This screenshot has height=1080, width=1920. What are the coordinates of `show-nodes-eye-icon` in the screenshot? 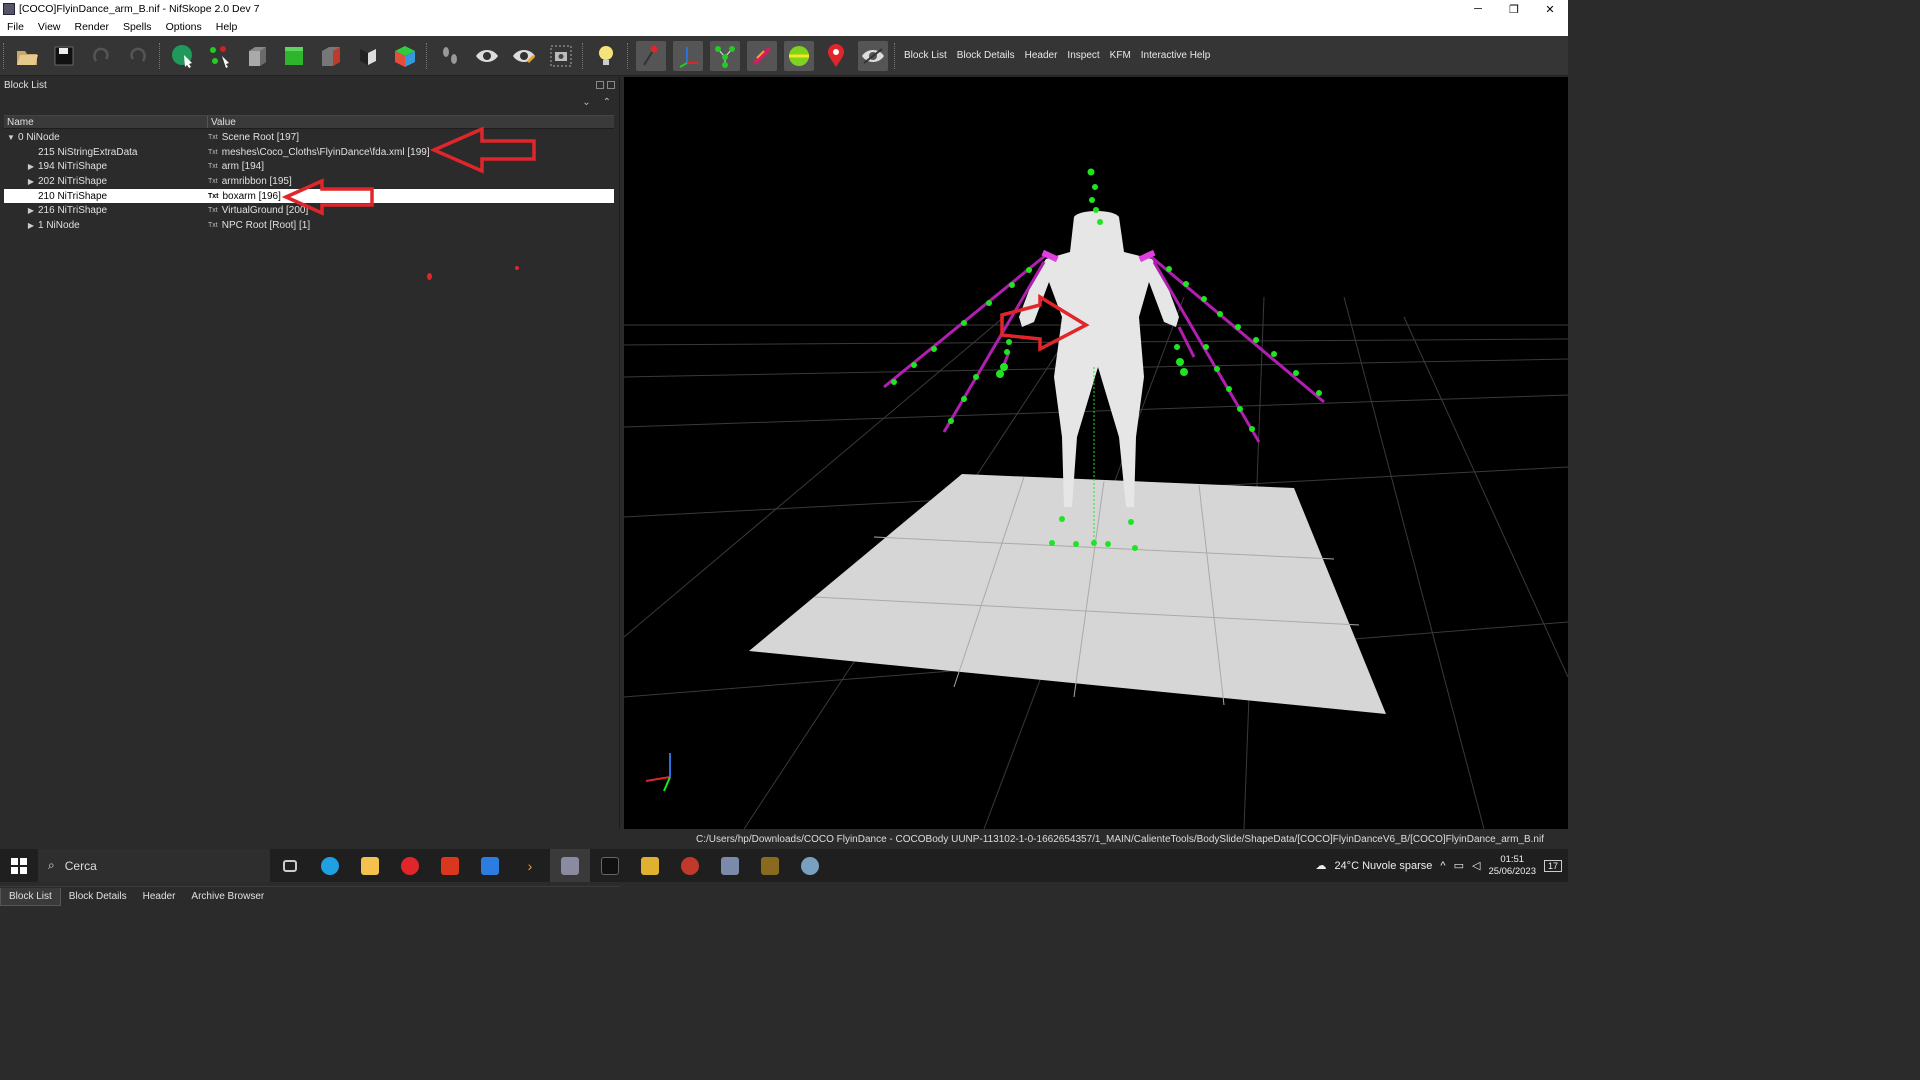 It's located at (524, 56).